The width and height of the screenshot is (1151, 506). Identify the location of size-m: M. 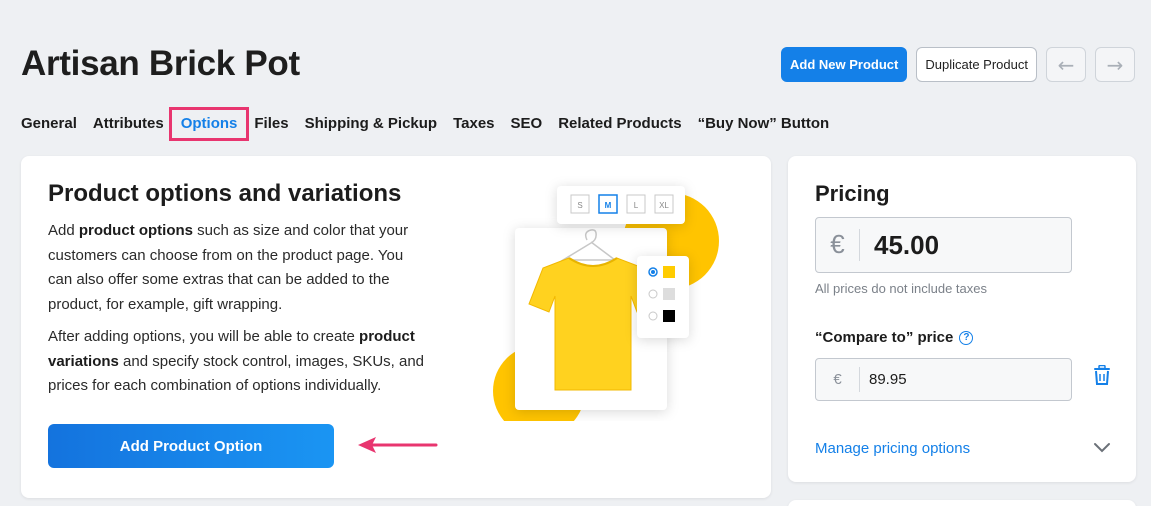
(608, 205).